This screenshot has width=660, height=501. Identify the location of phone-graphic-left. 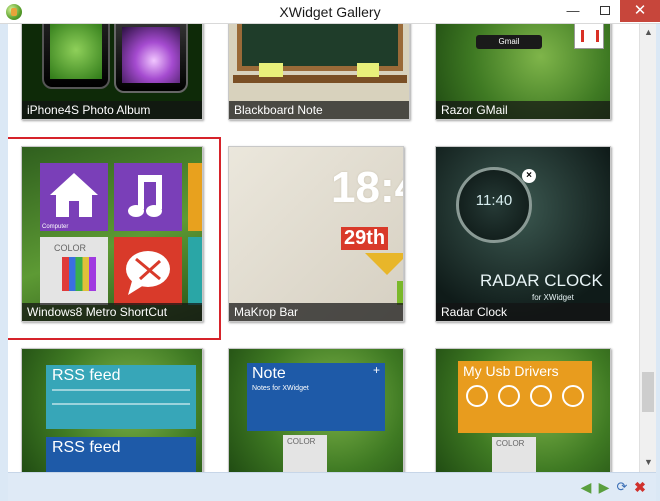
(76, 56).